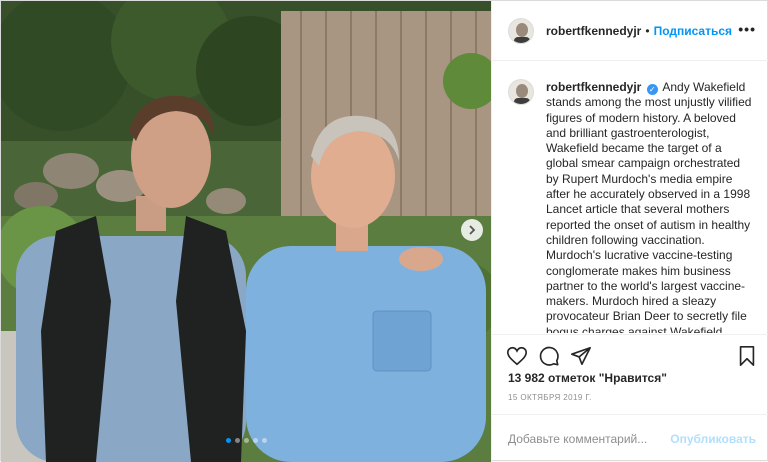 The width and height of the screenshot is (768, 462). Describe the element at coordinates (581, 356) in the screenshot. I see `paper-plane-icon` at that location.